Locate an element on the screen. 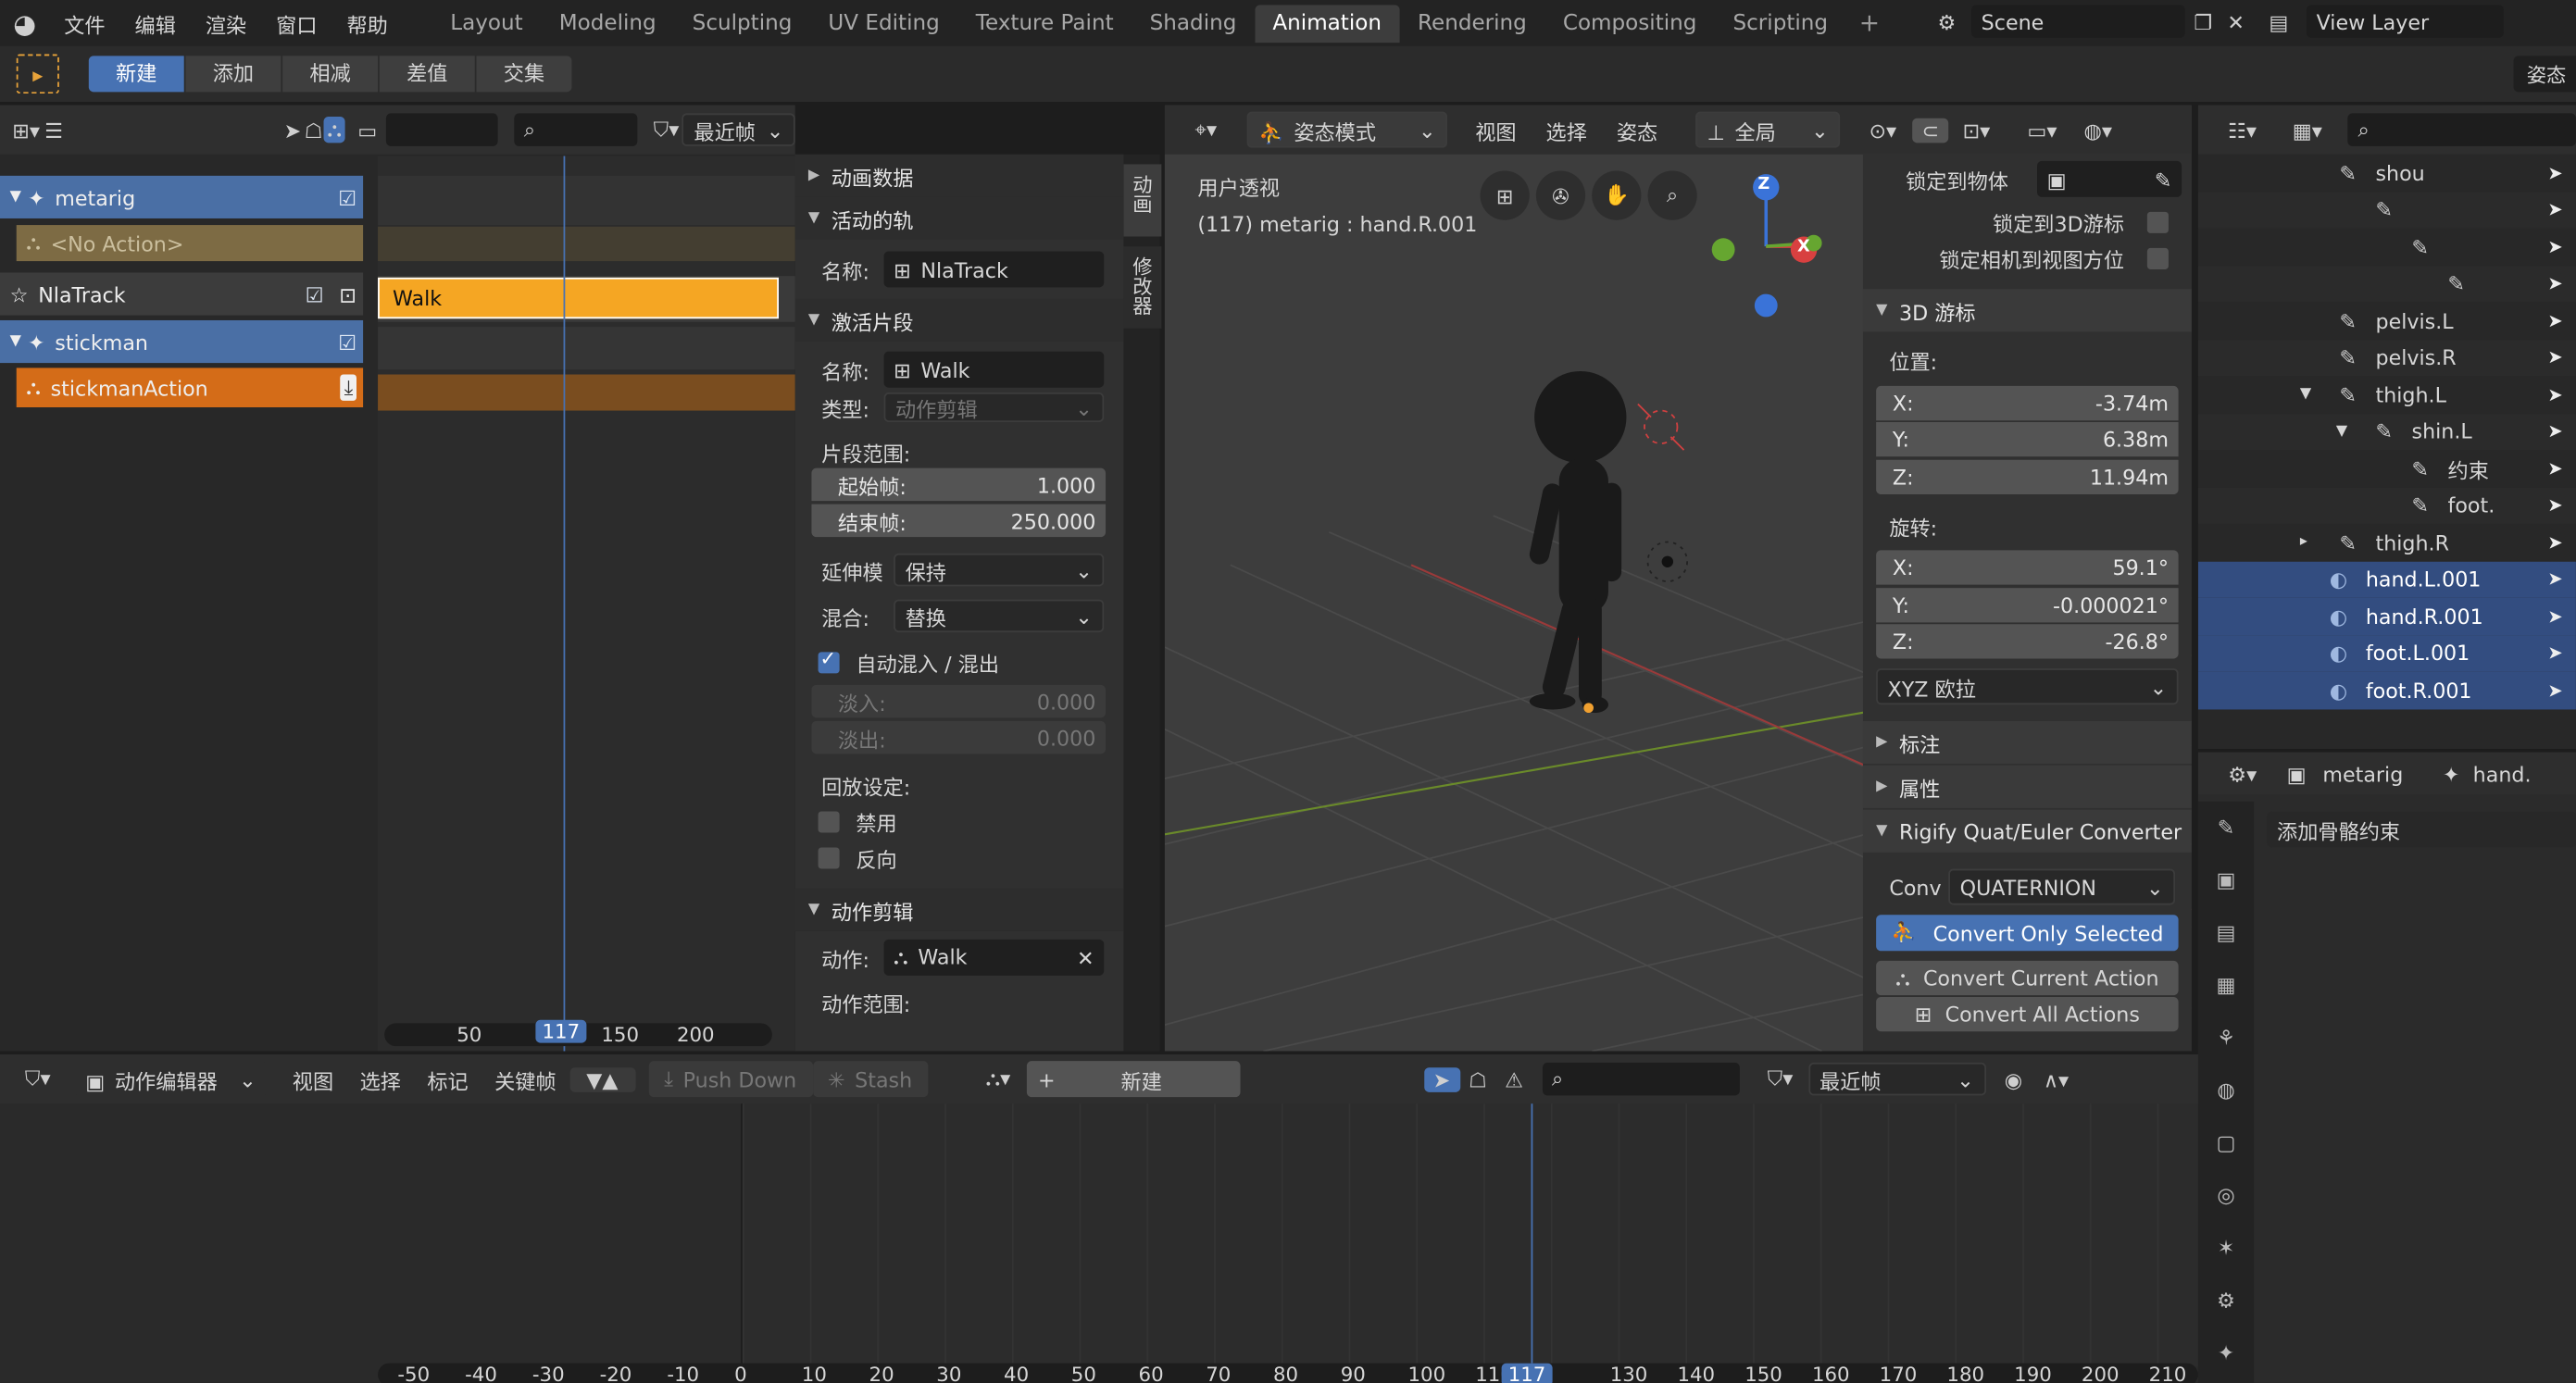  scene-icon: ⚘ is located at coordinates (2226, 1038).